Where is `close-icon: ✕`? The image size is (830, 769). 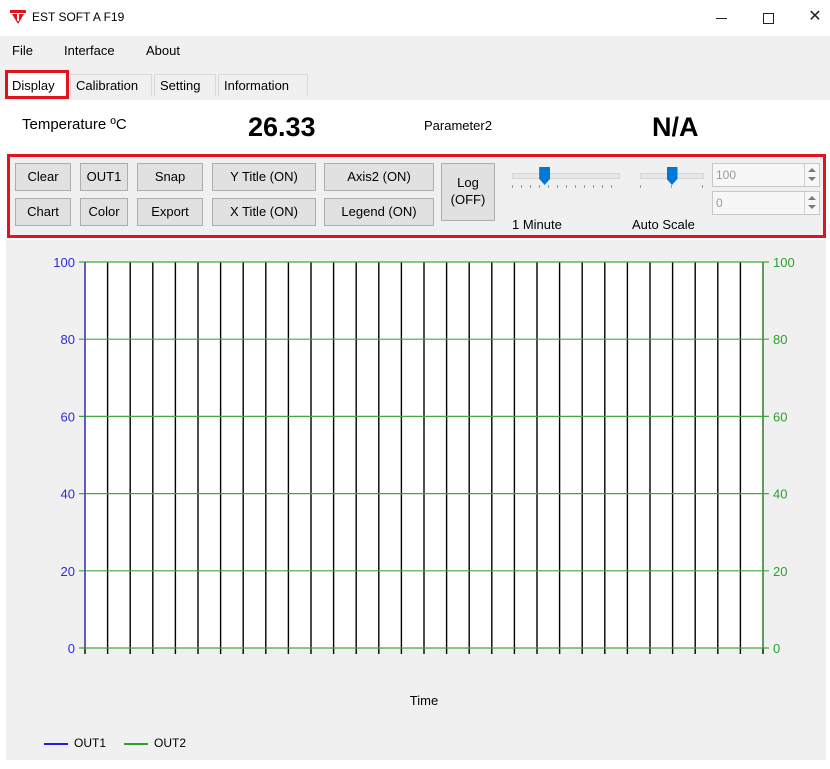
close-icon: ✕ is located at coordinates (815, 16).